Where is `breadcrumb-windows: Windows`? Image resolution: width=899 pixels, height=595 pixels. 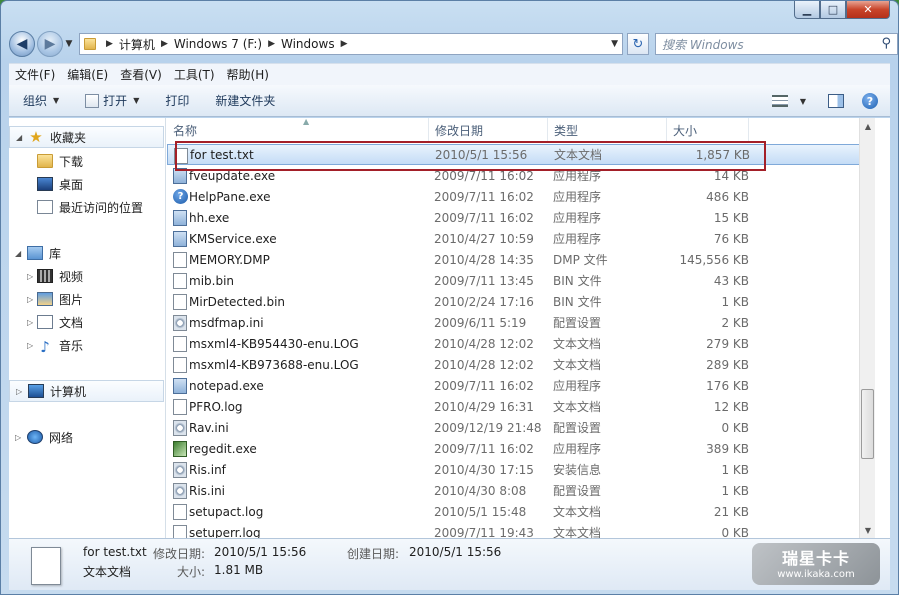 breadcrumb-windows: Windows is located at coordinates (308, 44).